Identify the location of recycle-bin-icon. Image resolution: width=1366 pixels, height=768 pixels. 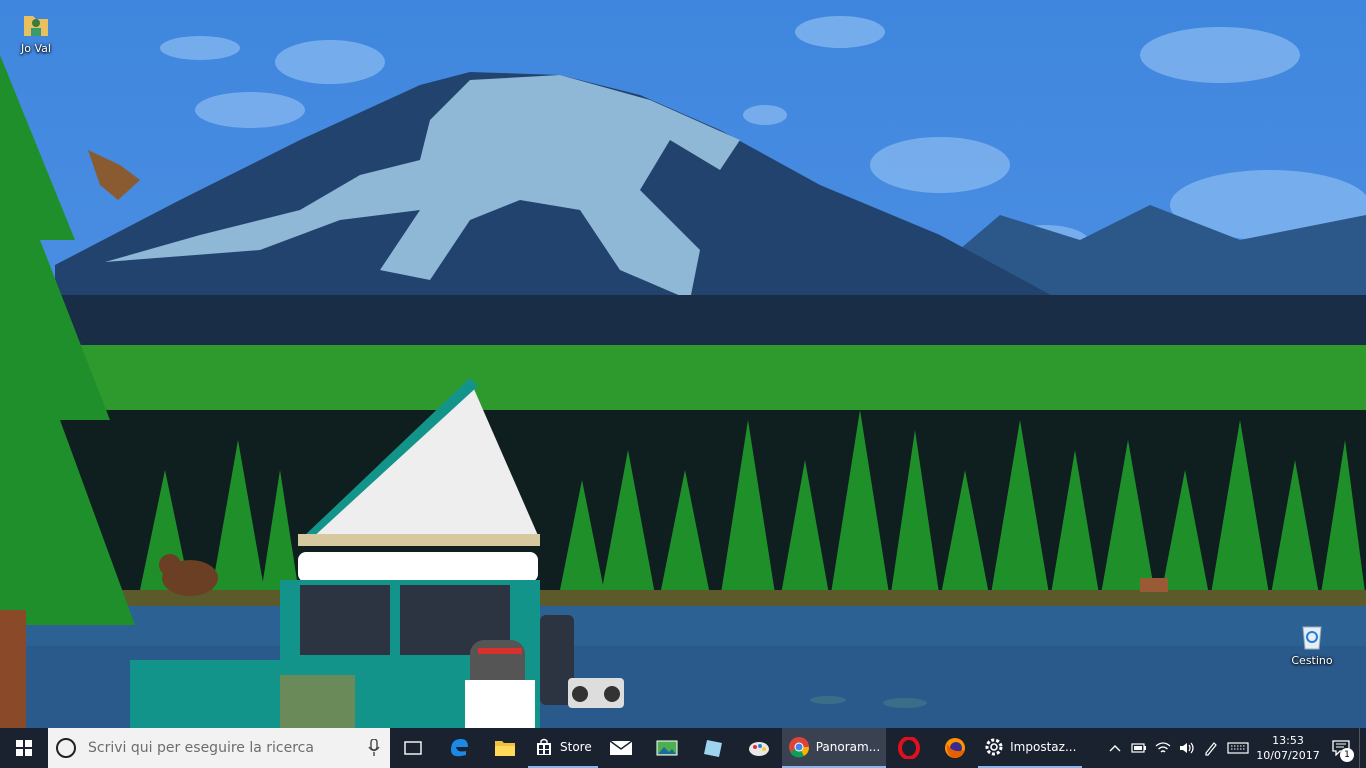
(1312, 638).